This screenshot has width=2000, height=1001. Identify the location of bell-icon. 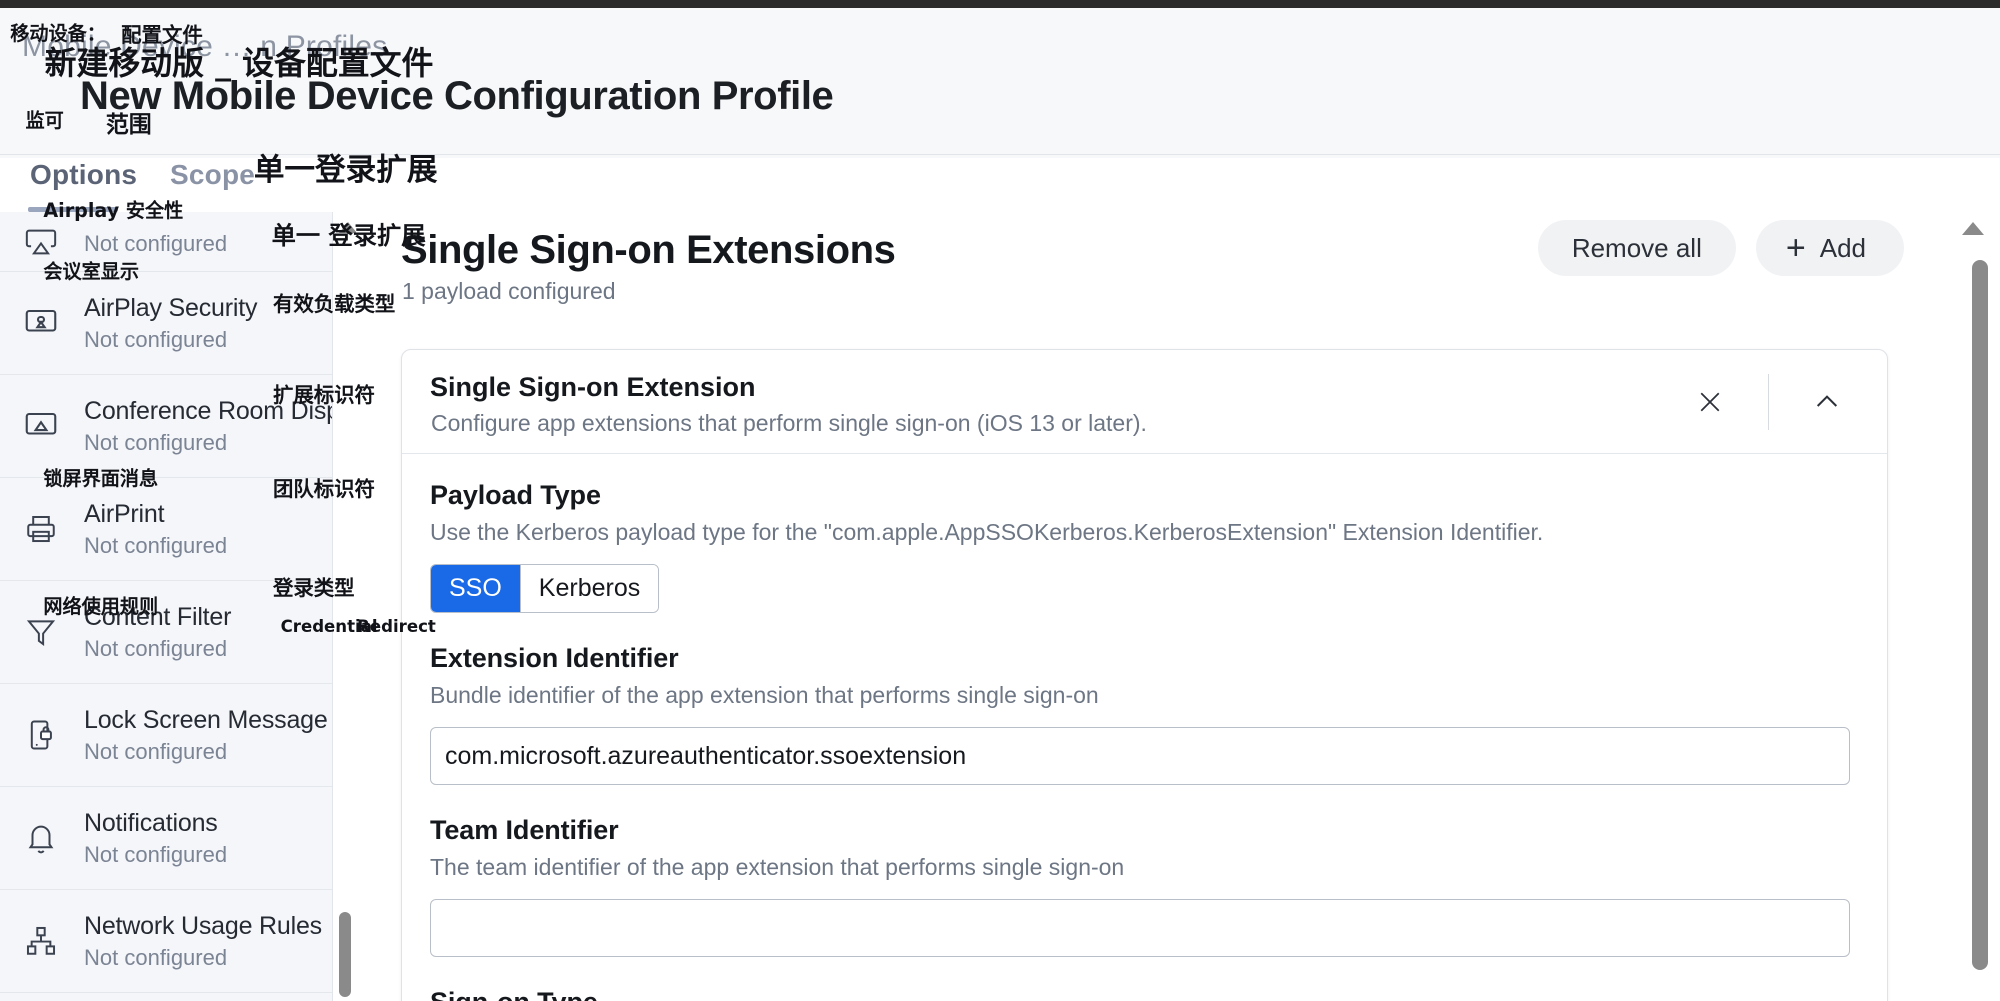
(41, 838).